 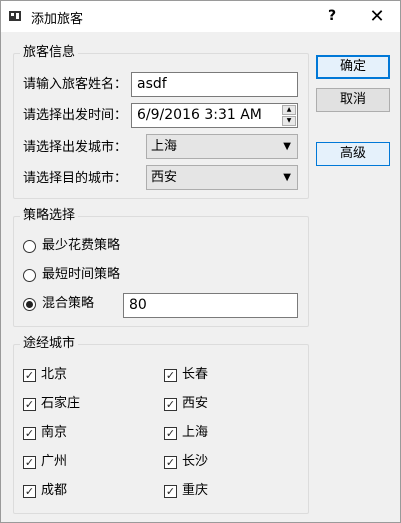 What do you see at coordinates (170, 404) in the screenshot?
I see `checkbox-xian: ✓` at bounding box center [170, 404].